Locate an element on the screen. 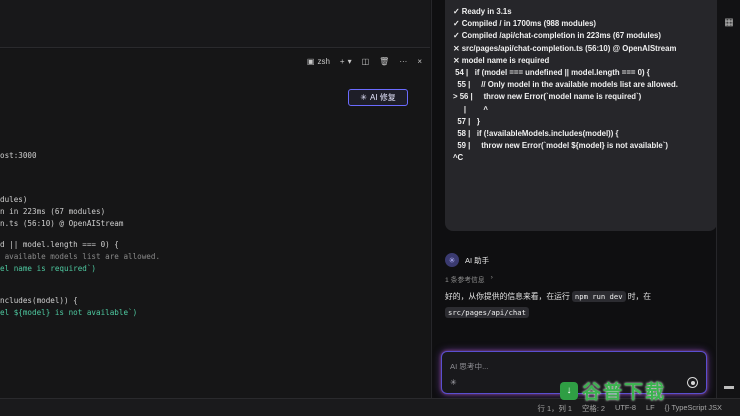 Image resolution: width=740 pixels, height=416 pixels. close-terminal-button: × is located at coordinates (419, 61).